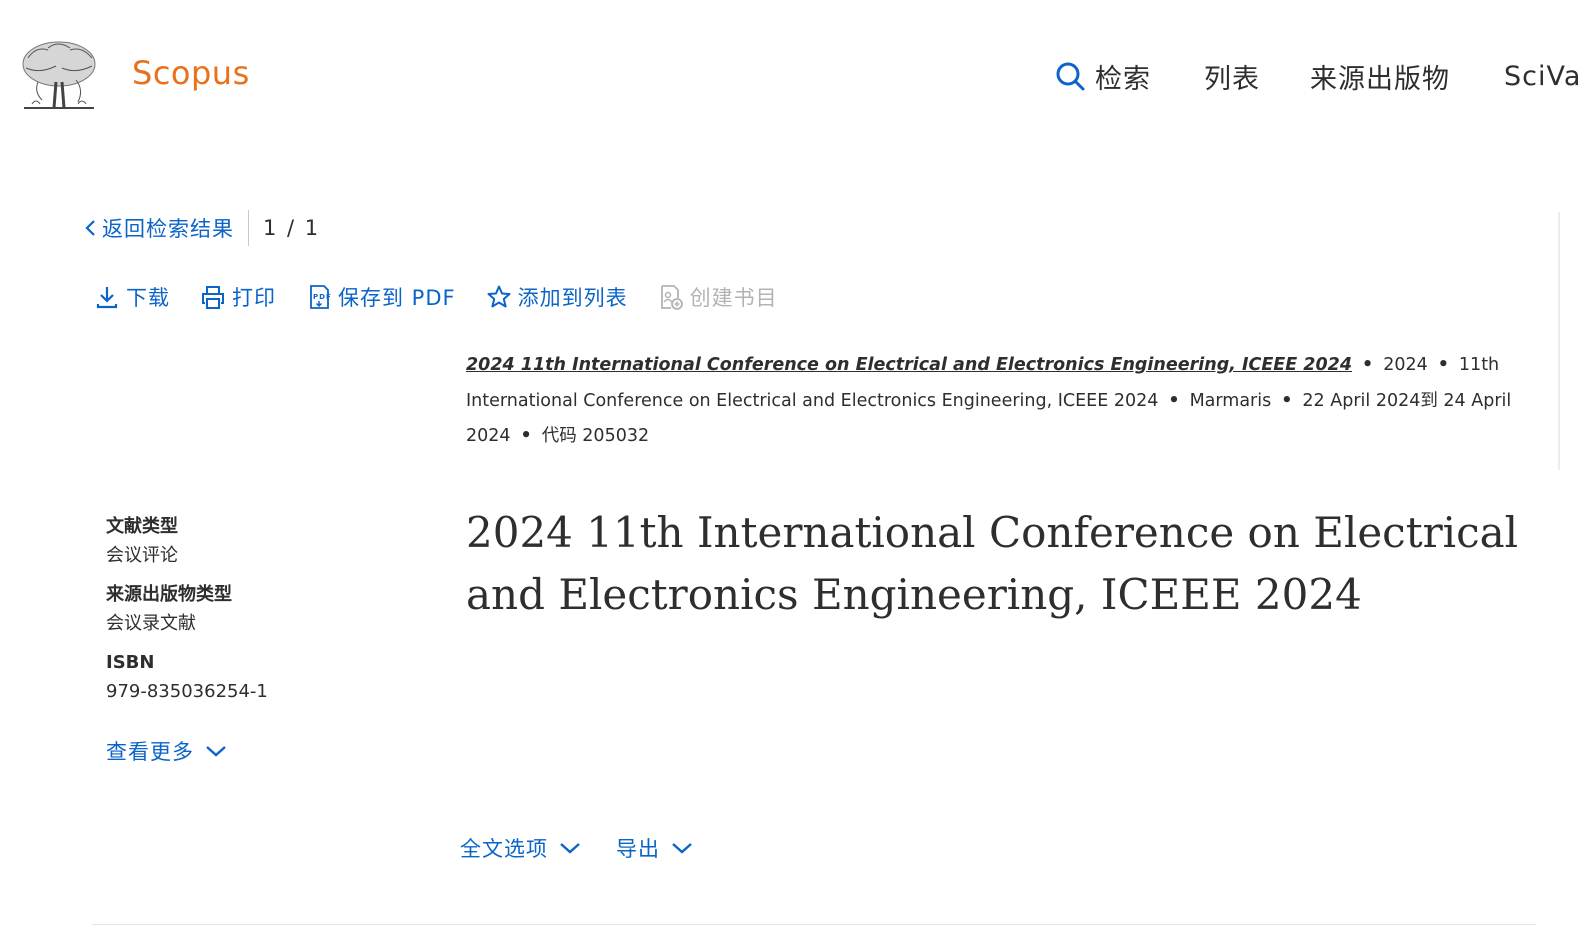  What do you see at coordinates (504, 849) in the screenshot?
I see `full-text-label: 全文选项` at bounding box center [504, 849].